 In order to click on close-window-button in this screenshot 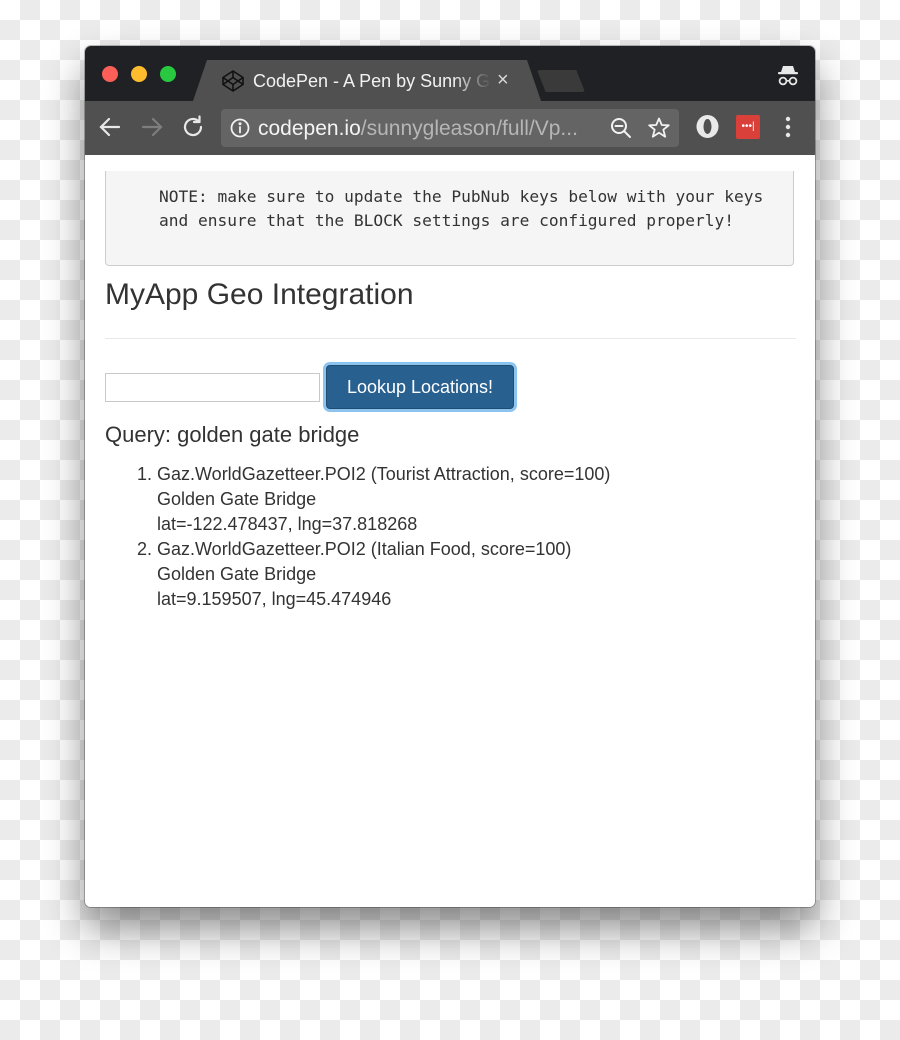, I will do `click(110, 74)`.